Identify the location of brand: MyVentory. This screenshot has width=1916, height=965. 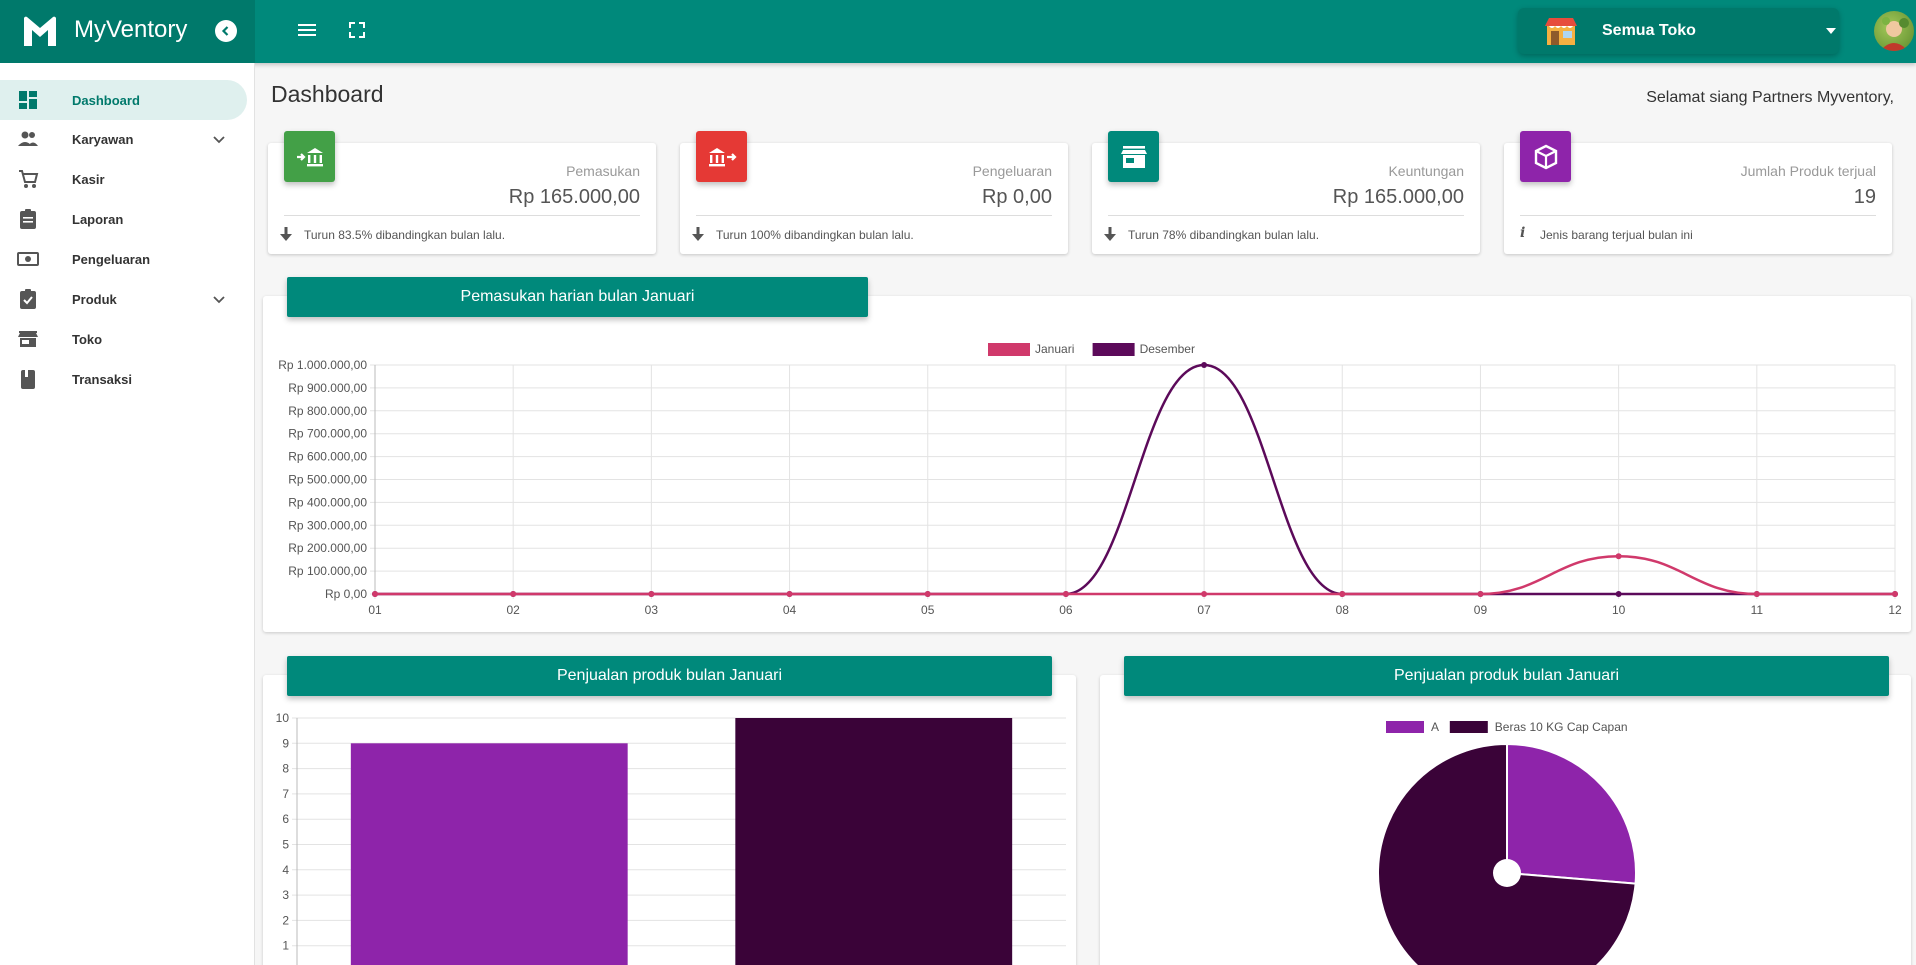
(127, 31).